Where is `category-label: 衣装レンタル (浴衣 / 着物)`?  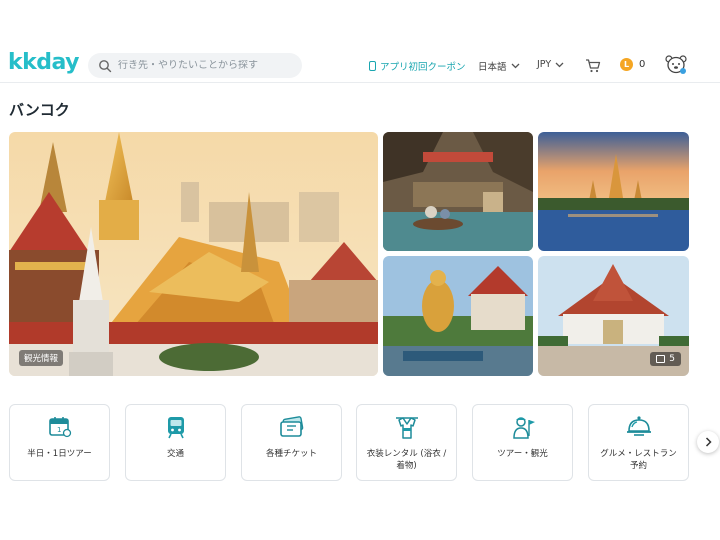 category-label: 衣装レンタル (浴衣 / 着物) is located at coordinates (406, 460).